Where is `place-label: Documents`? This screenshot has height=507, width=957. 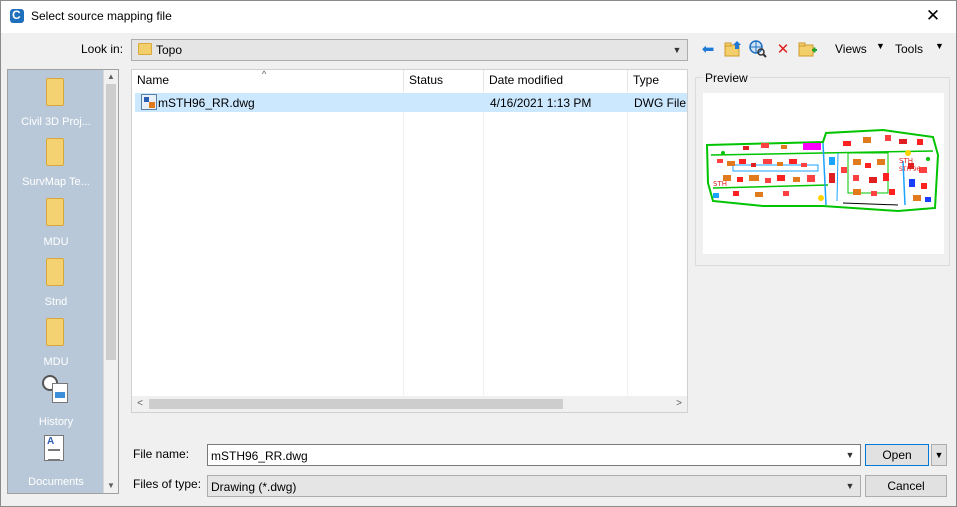
place-label: Documents is located at coordinates (56, 482).